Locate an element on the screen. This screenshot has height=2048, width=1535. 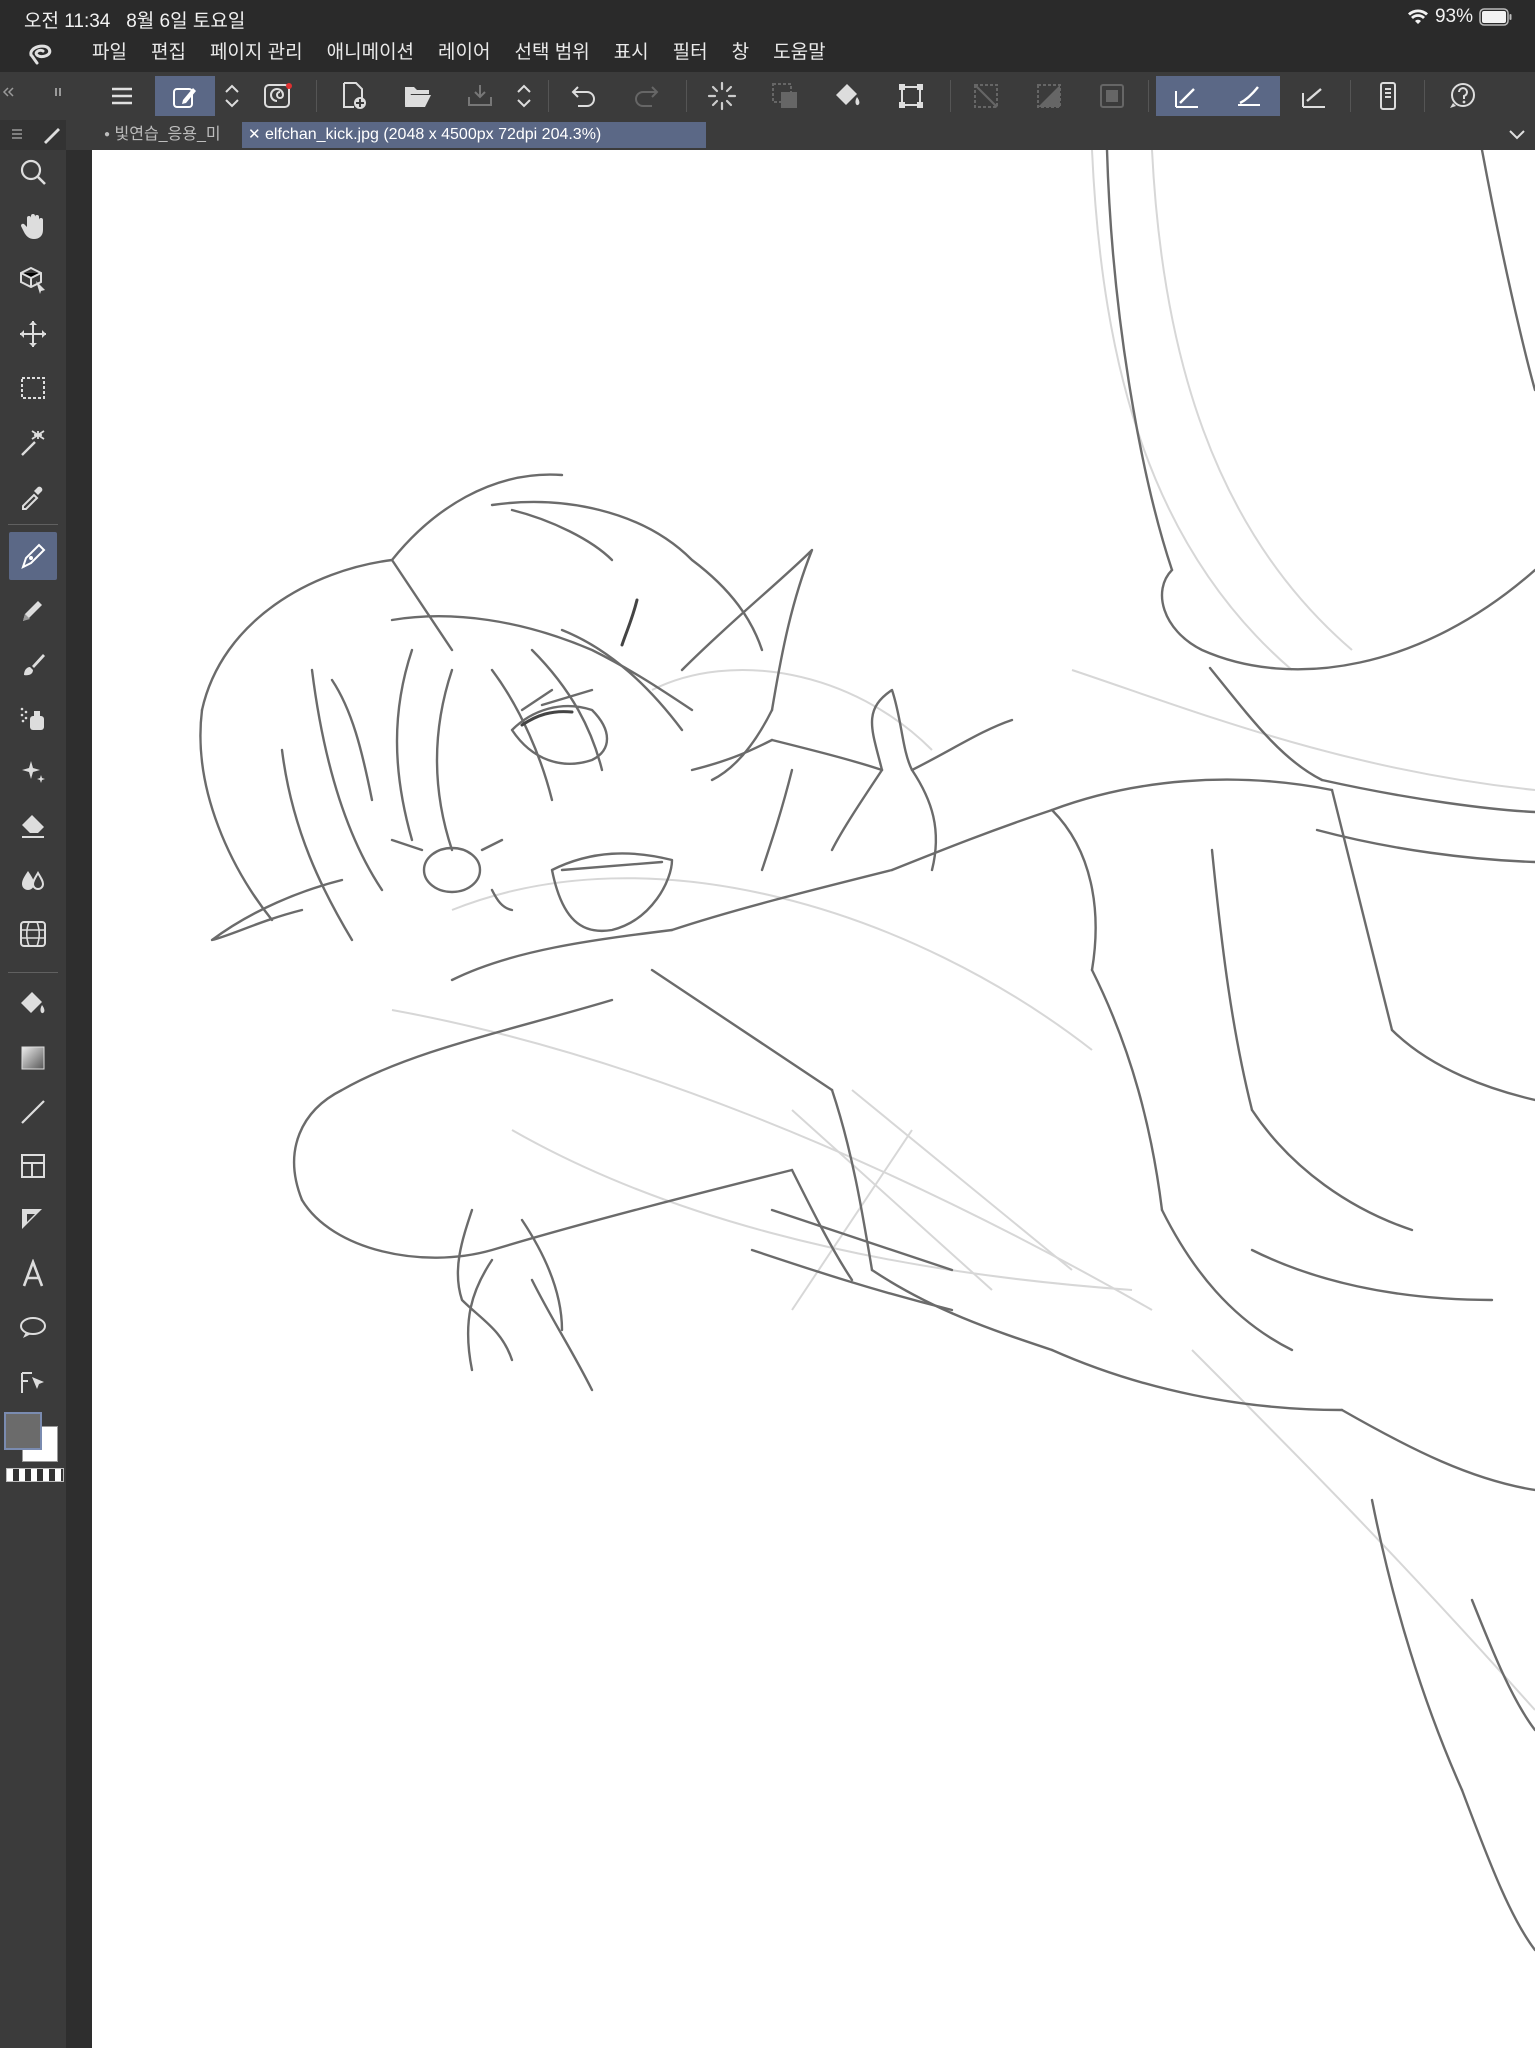
transparent-color-swatch is located at coordinates (35, 1475).